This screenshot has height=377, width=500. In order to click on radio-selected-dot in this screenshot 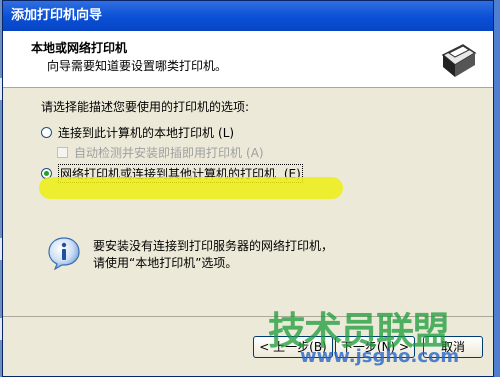, I will do `click(46, 173)`.